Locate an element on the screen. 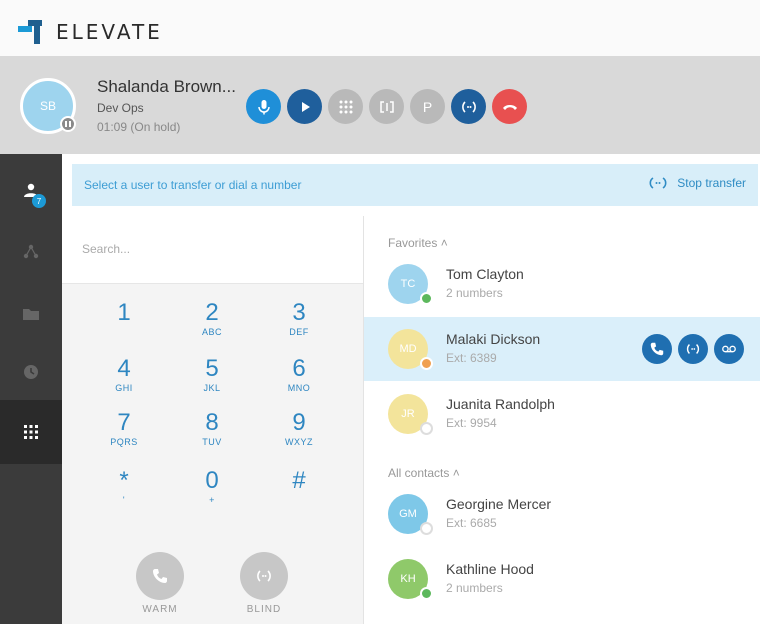  sidebar-item-dialpad is located at coordinates (31, 432).